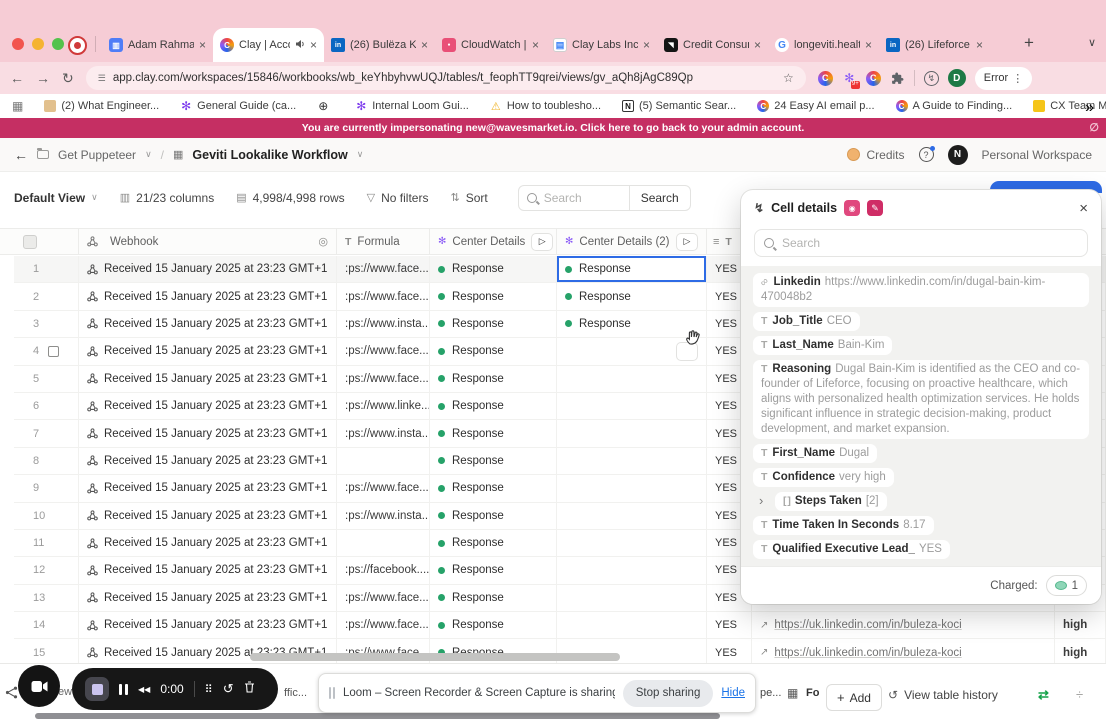 The height and width of the screenshot is (719, 1106). I want to click on row-gutter: 10, so click(46, 515).